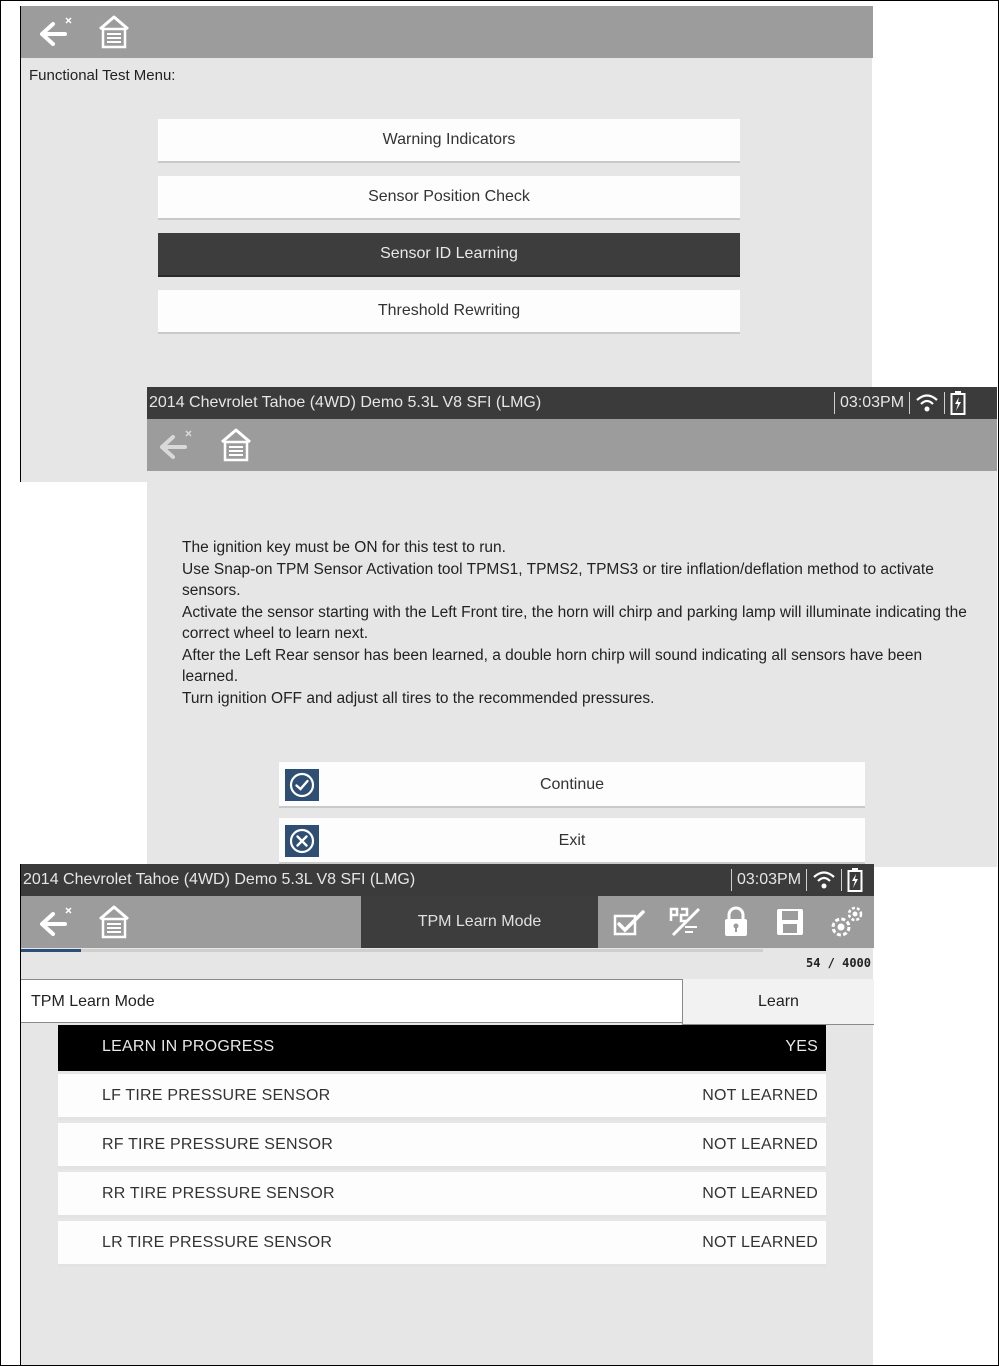 This screenshot has width=999, height=1366. Describe the element at coordinates (449, 141) in the screenshot. I see `menu-item-warning-indicators: Warning Indicators` at that location.